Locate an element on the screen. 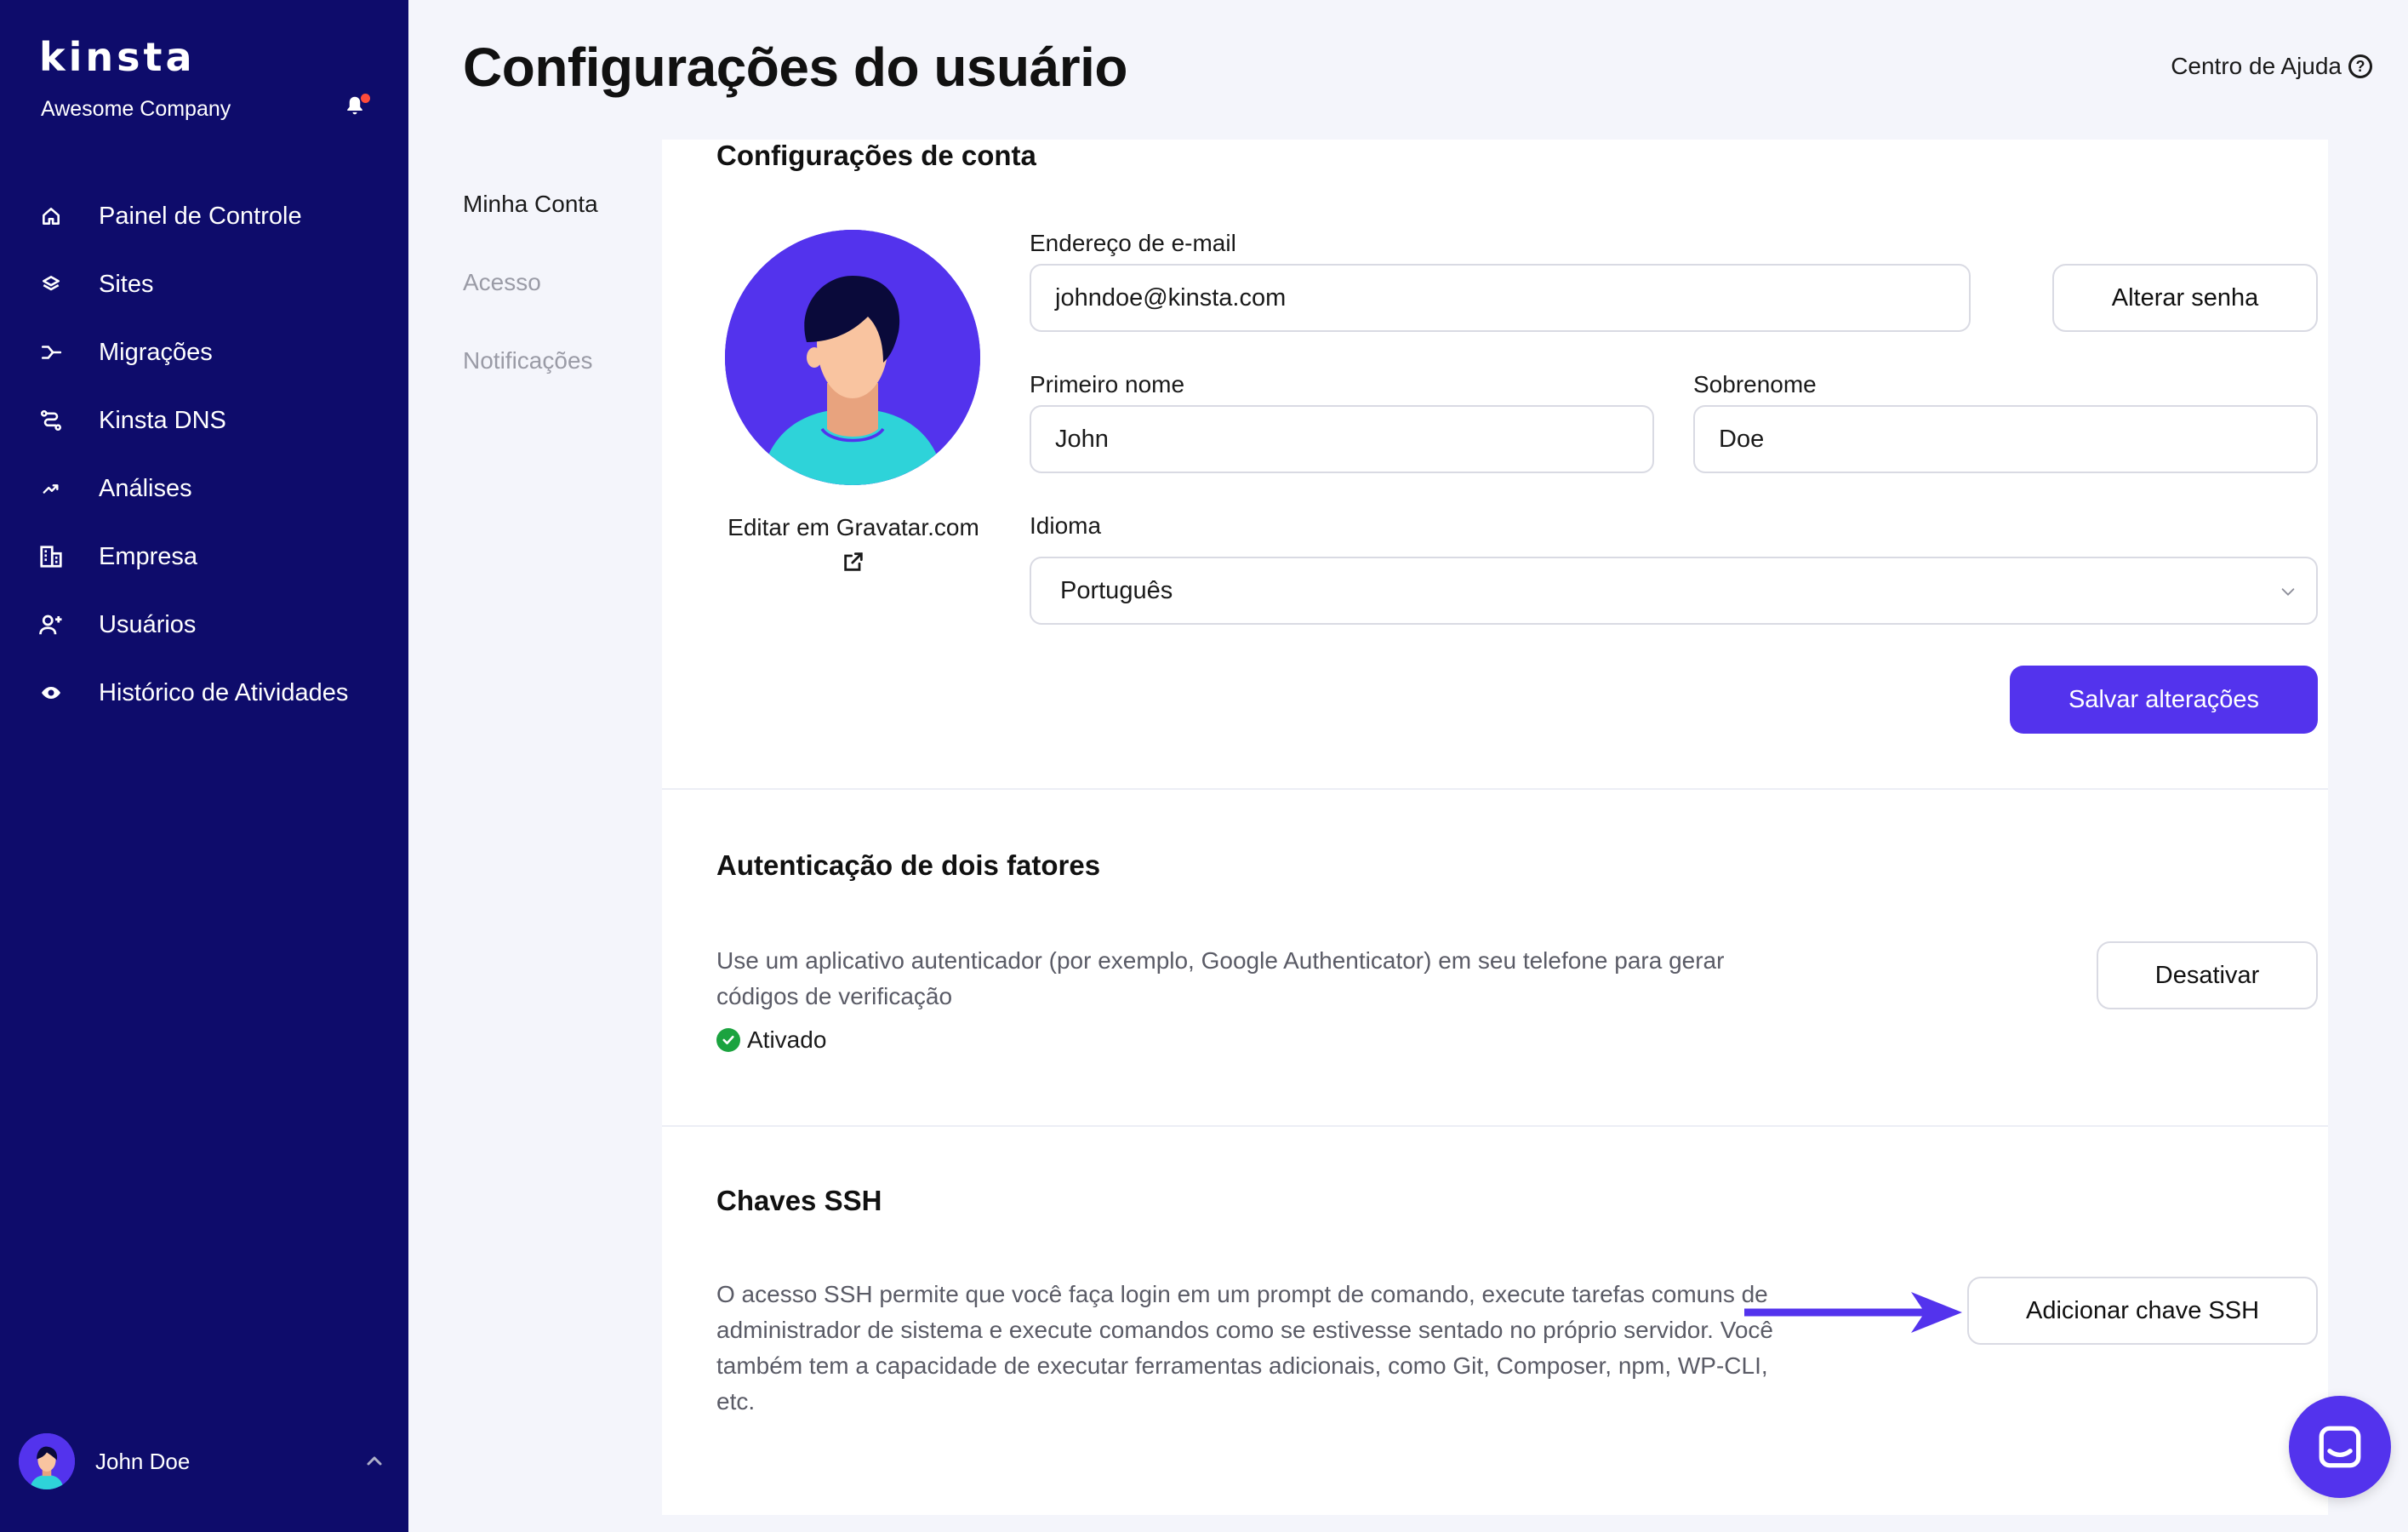 This screenshot has width=2408, height=1532. help-center-link: Centro de Ajuda ? is located at coordinates (2271, 66).